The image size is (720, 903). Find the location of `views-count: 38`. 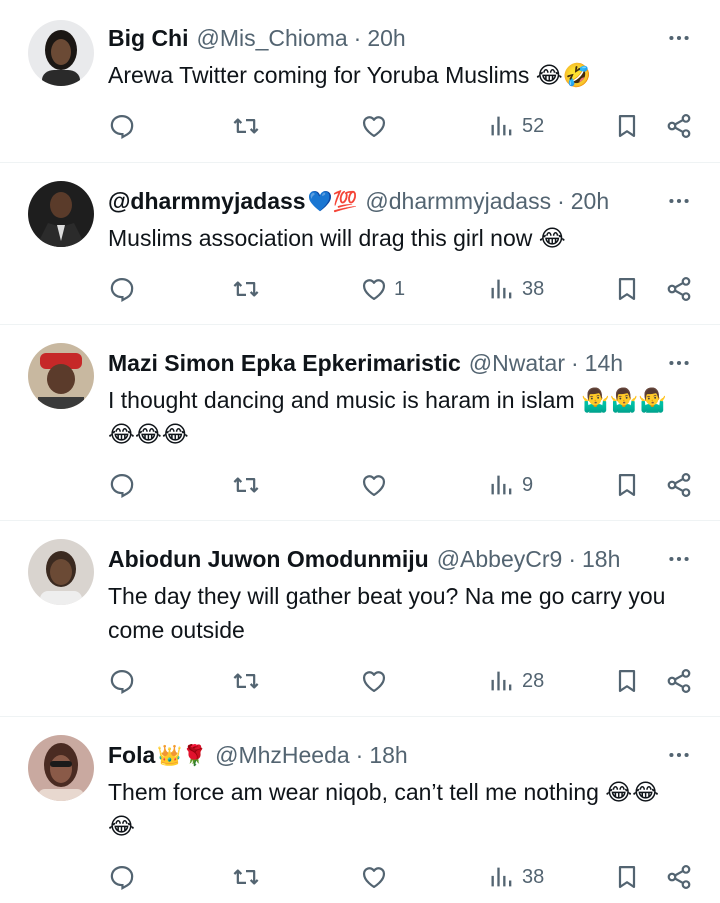

views-count: 38 is located at coordinates (533, 876).